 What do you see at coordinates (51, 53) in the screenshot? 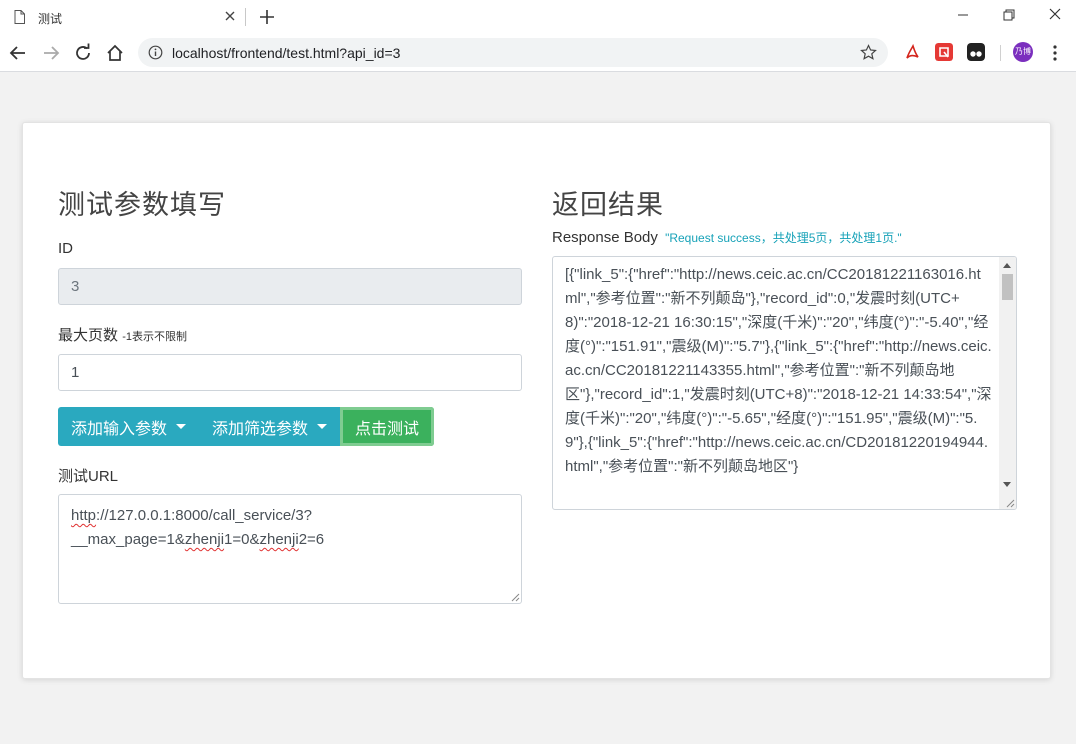
I see `forward-arrow-icon` at bounding box center [51, 53].